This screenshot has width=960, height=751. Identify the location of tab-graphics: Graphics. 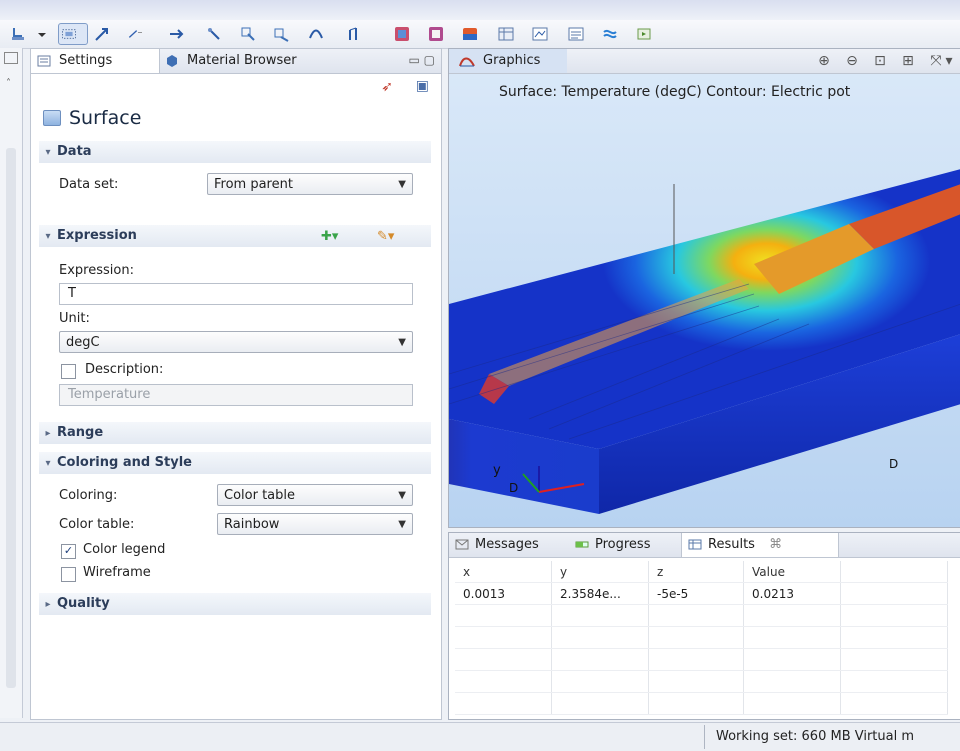
(508, 61).